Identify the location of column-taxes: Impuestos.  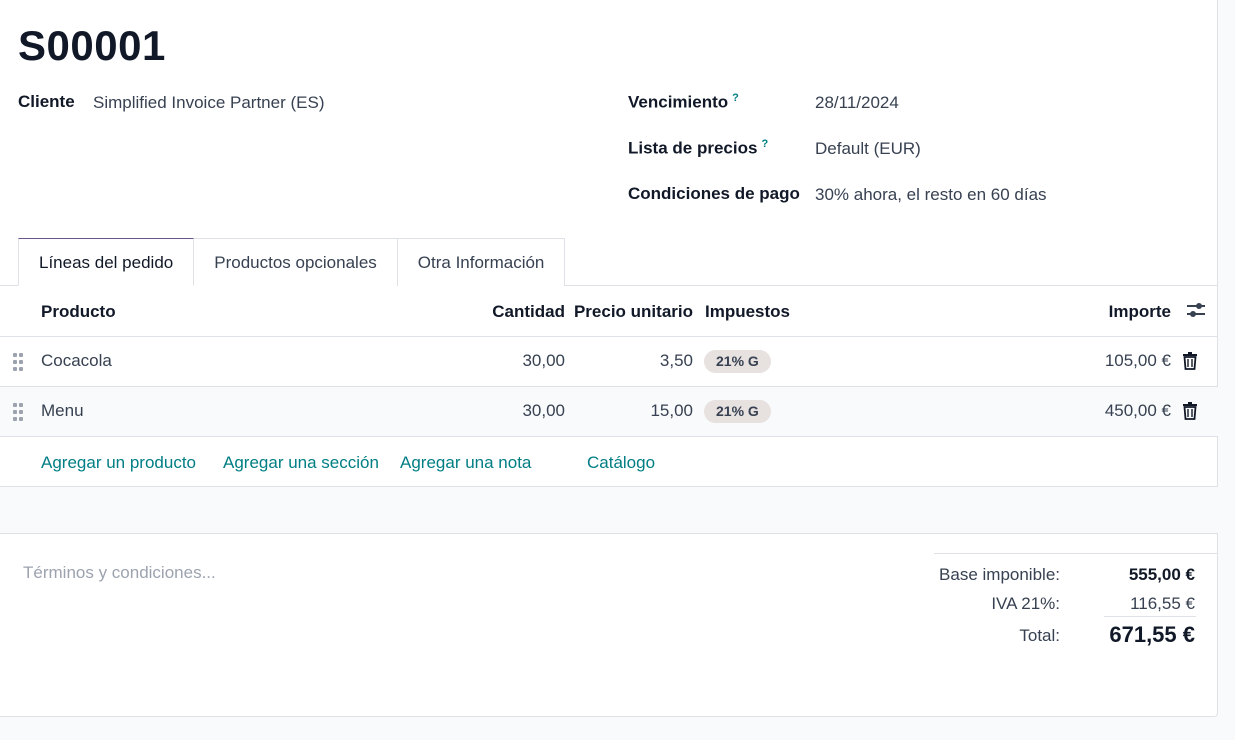
(747, 312).